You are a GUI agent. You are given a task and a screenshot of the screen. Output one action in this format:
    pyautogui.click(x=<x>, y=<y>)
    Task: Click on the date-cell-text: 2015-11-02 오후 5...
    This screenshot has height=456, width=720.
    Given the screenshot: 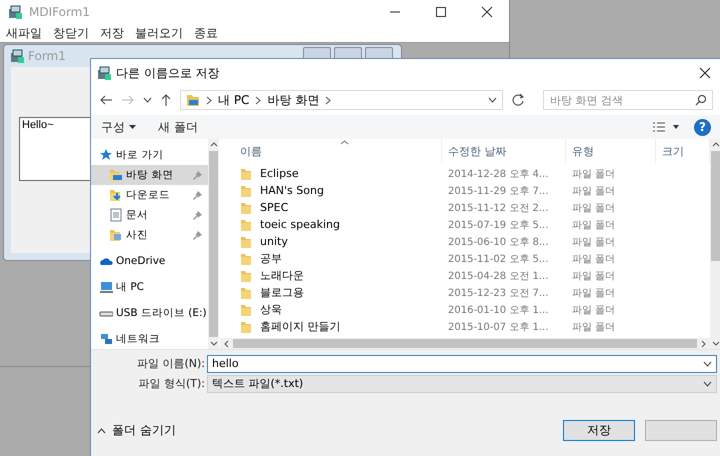 What is the action you would take?
    pyautogui.click(x=498, y=259)
    